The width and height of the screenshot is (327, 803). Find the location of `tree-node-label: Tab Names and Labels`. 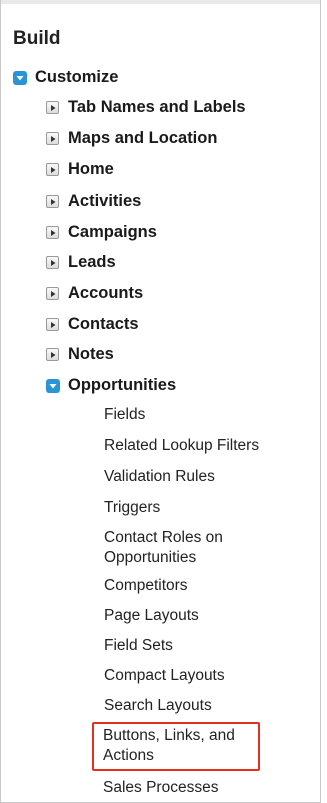

tree-node-label: Tab Names and Labels is located at coordinates (157, 107).